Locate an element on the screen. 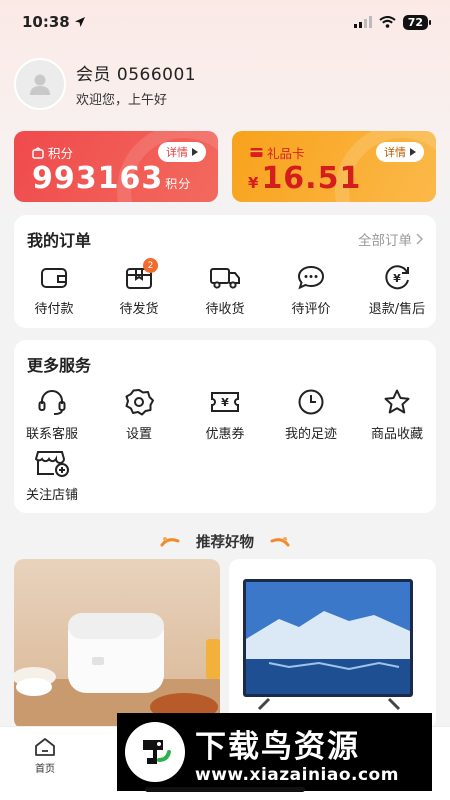  gift-card-detail-label: 详情 is located at coordinates (395, 152).